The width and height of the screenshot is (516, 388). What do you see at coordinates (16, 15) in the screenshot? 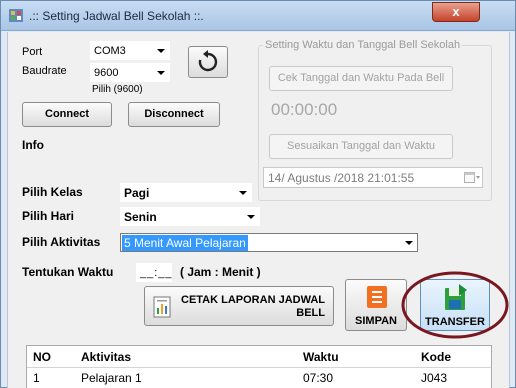
I see `app-icon` at bounding box center [16, 15].